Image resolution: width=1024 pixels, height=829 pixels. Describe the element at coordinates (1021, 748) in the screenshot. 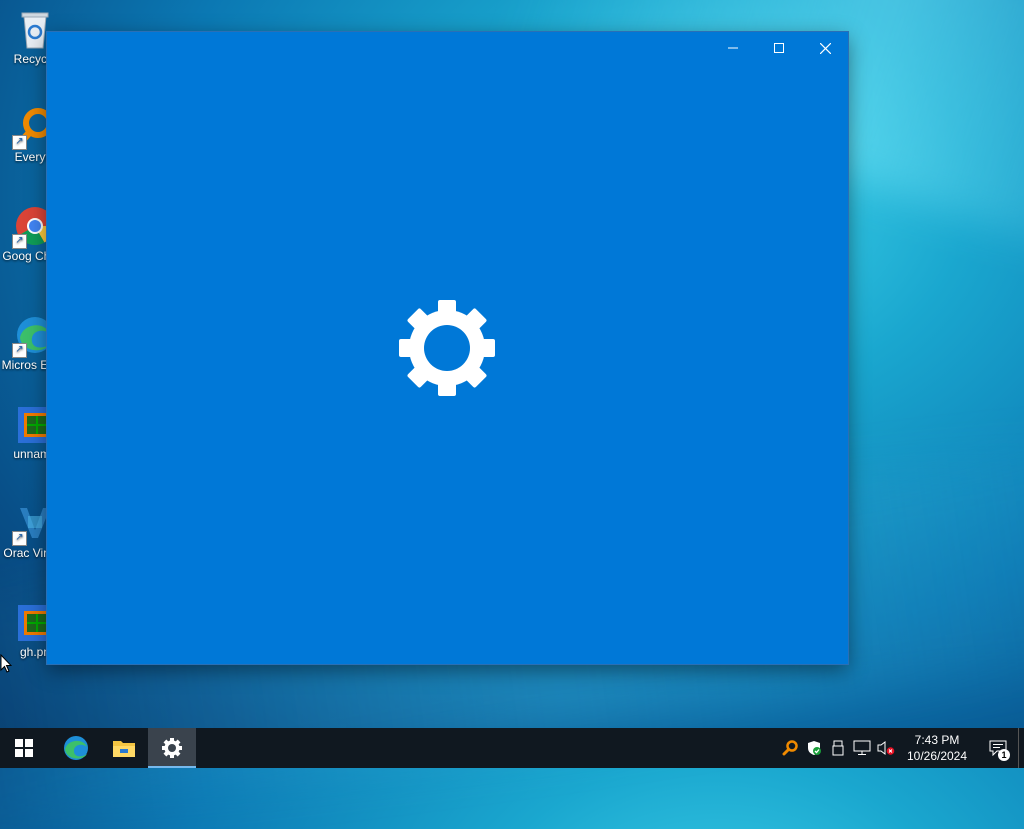

I see `show-desktop-button` at that location.